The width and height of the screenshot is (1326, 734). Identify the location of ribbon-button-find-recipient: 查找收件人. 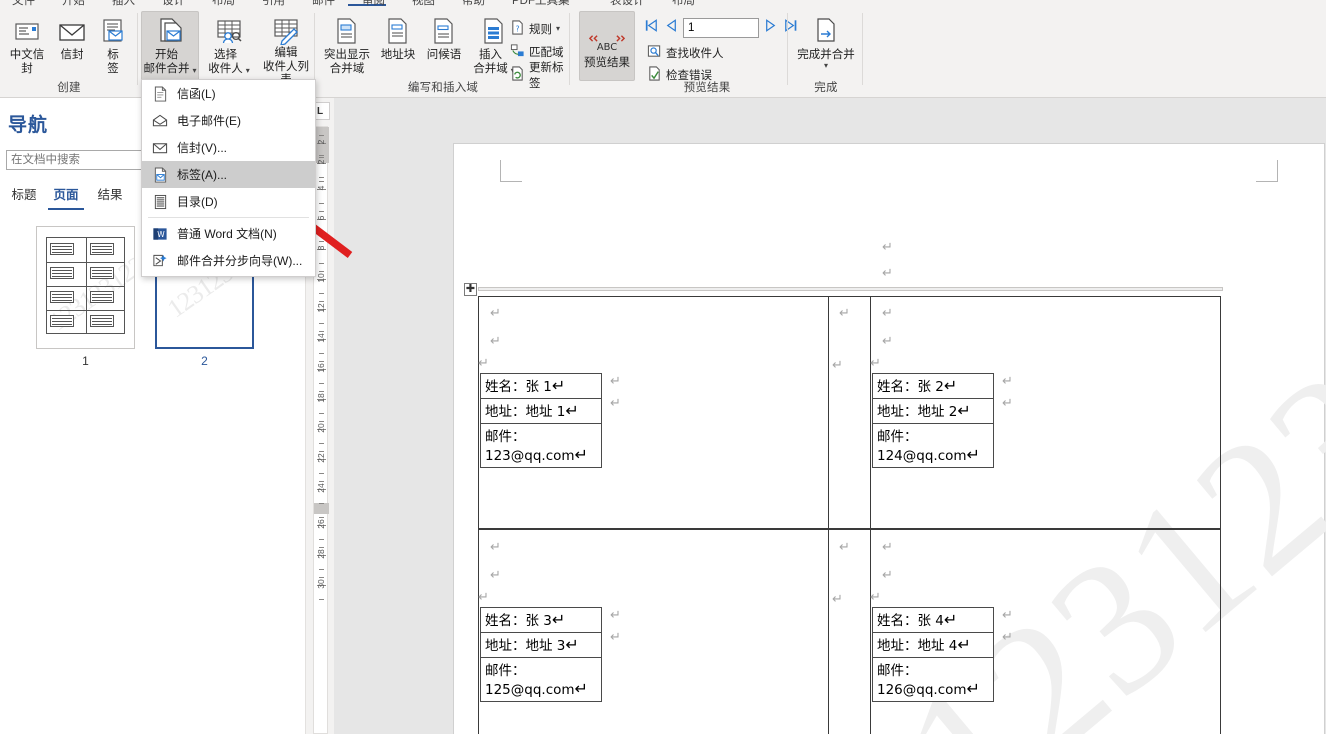
(685, 53).